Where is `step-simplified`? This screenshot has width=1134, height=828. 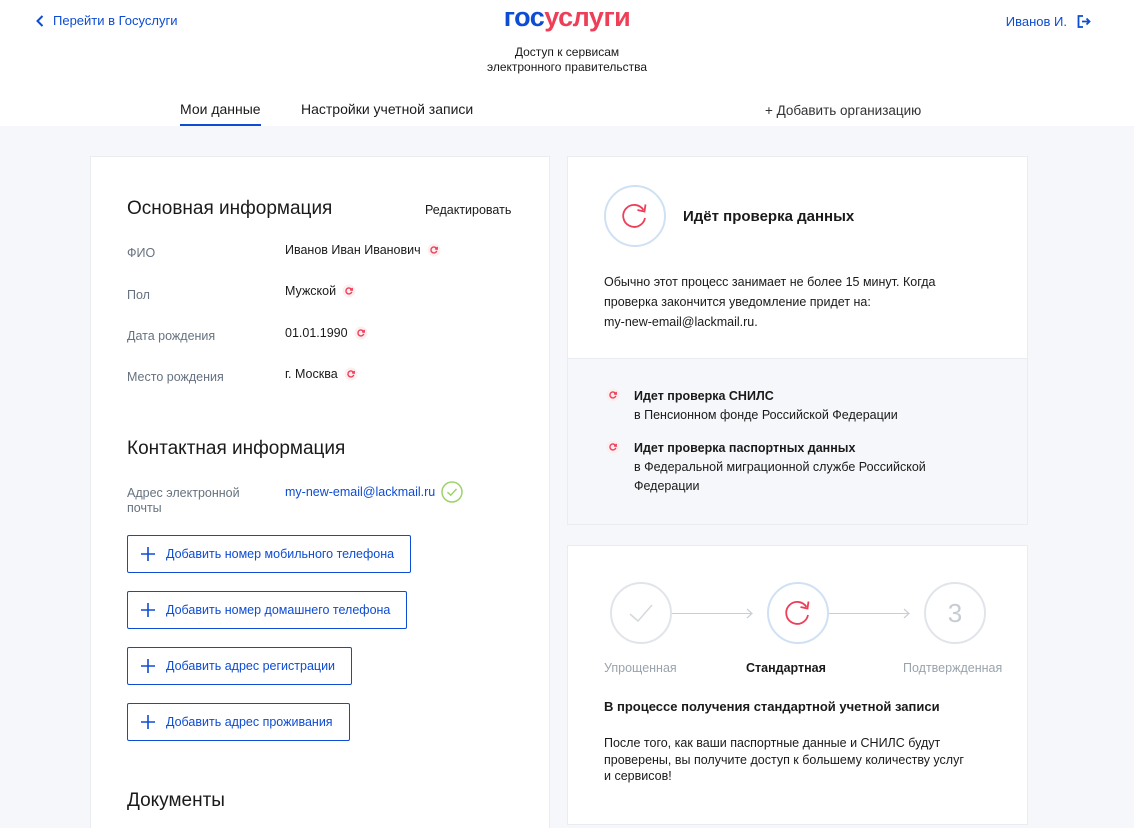
step-simplified is located at coordinates (641, 613).